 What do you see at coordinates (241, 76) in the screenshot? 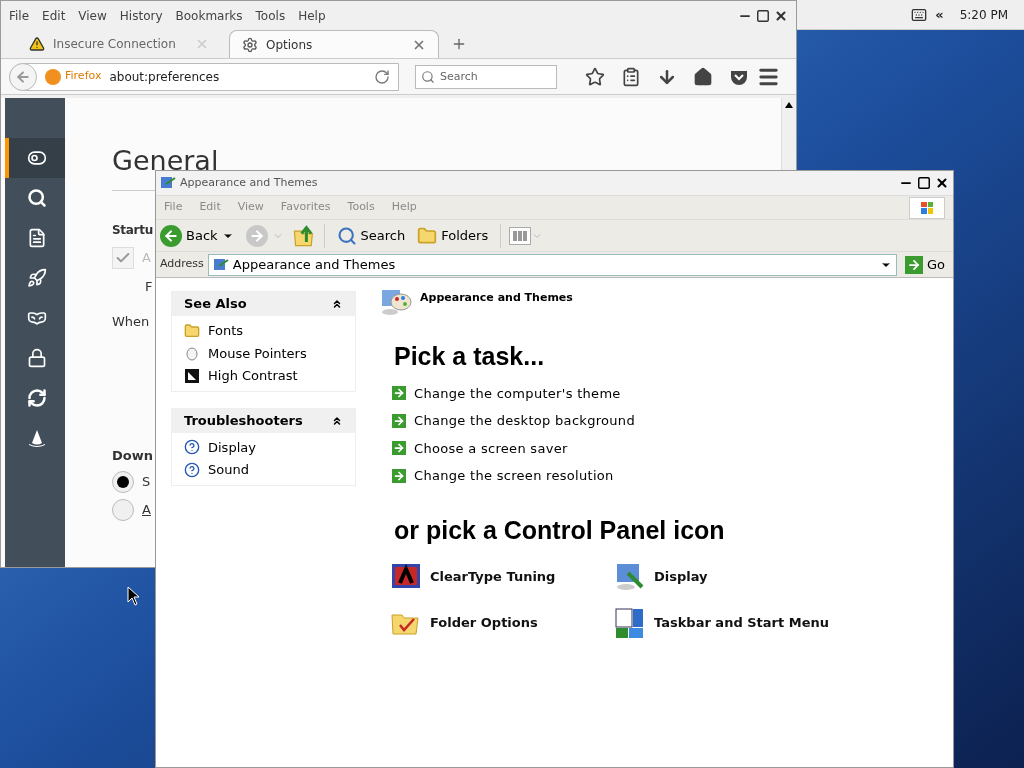
I see `url-field: about:preferences` at bounding box center [241, 76].